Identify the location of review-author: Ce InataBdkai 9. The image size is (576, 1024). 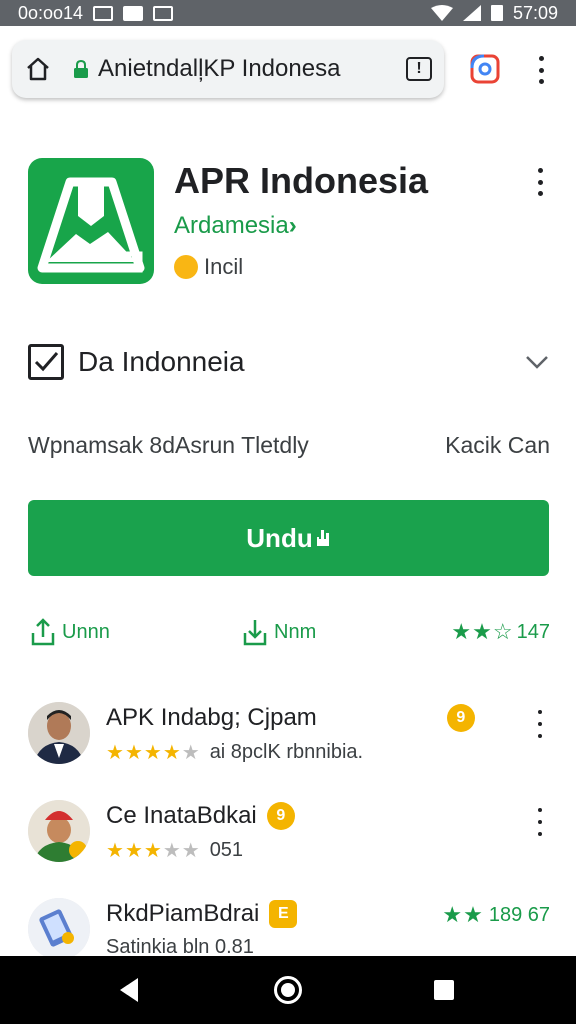
(200, 816).